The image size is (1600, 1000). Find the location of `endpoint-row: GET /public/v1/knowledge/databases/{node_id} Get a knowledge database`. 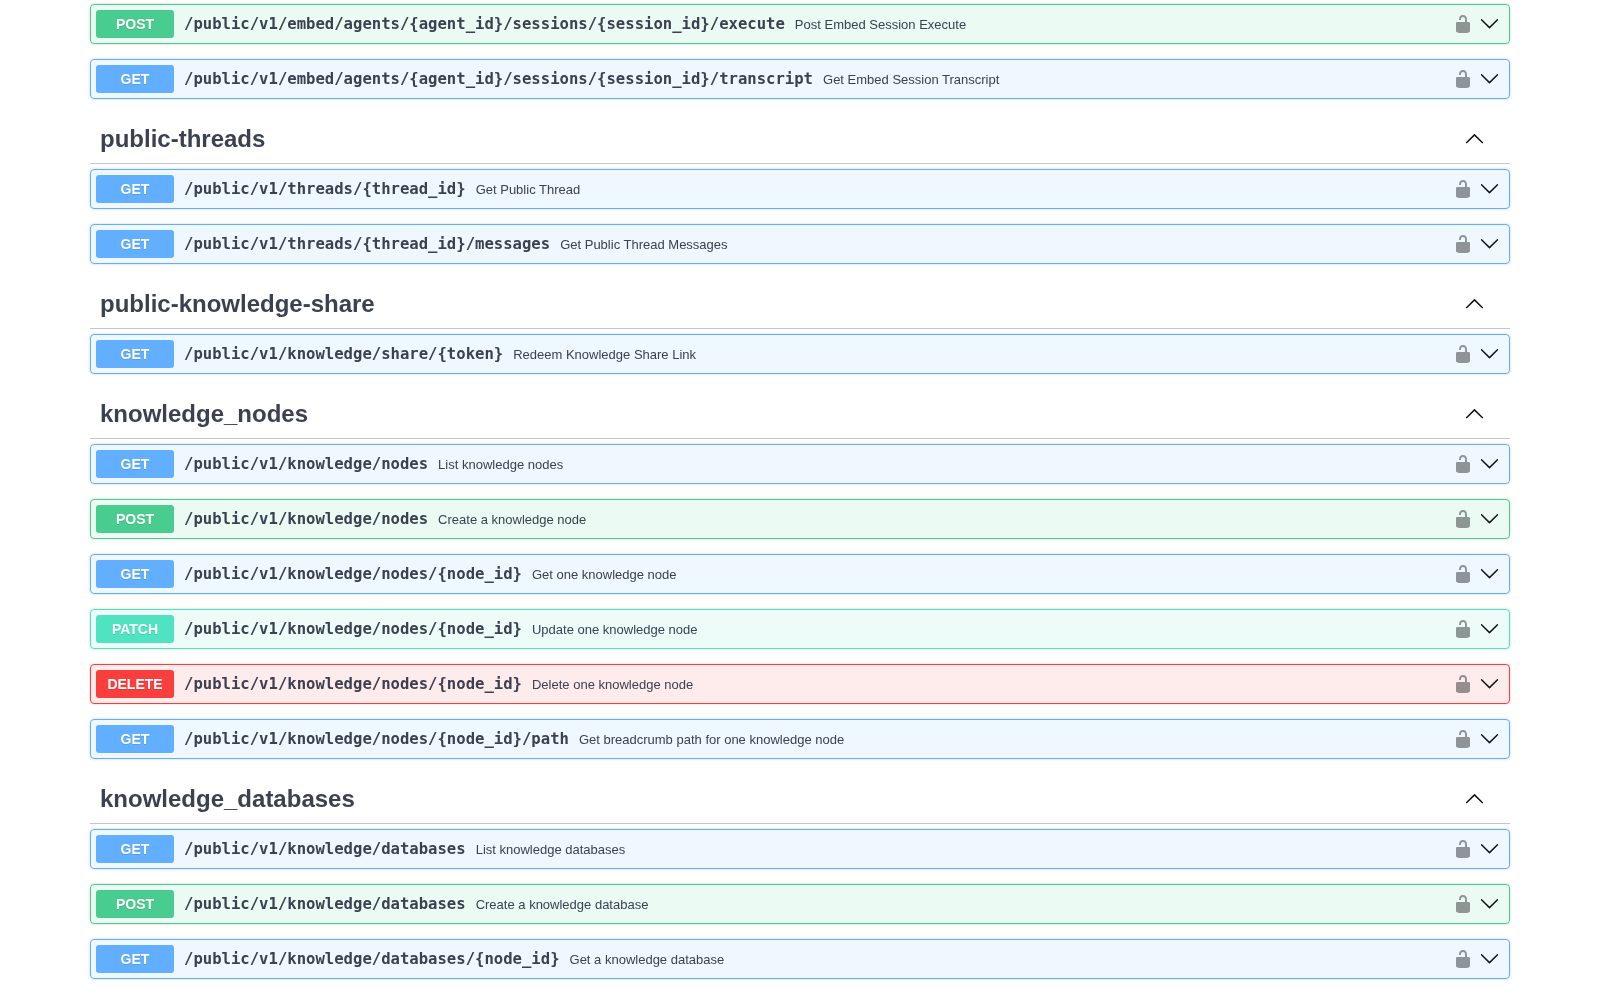

endpoint-row: GET /public/v1/knowledge/databases/{node_id} Get a knowledge database is located at coordinates (800, 959).